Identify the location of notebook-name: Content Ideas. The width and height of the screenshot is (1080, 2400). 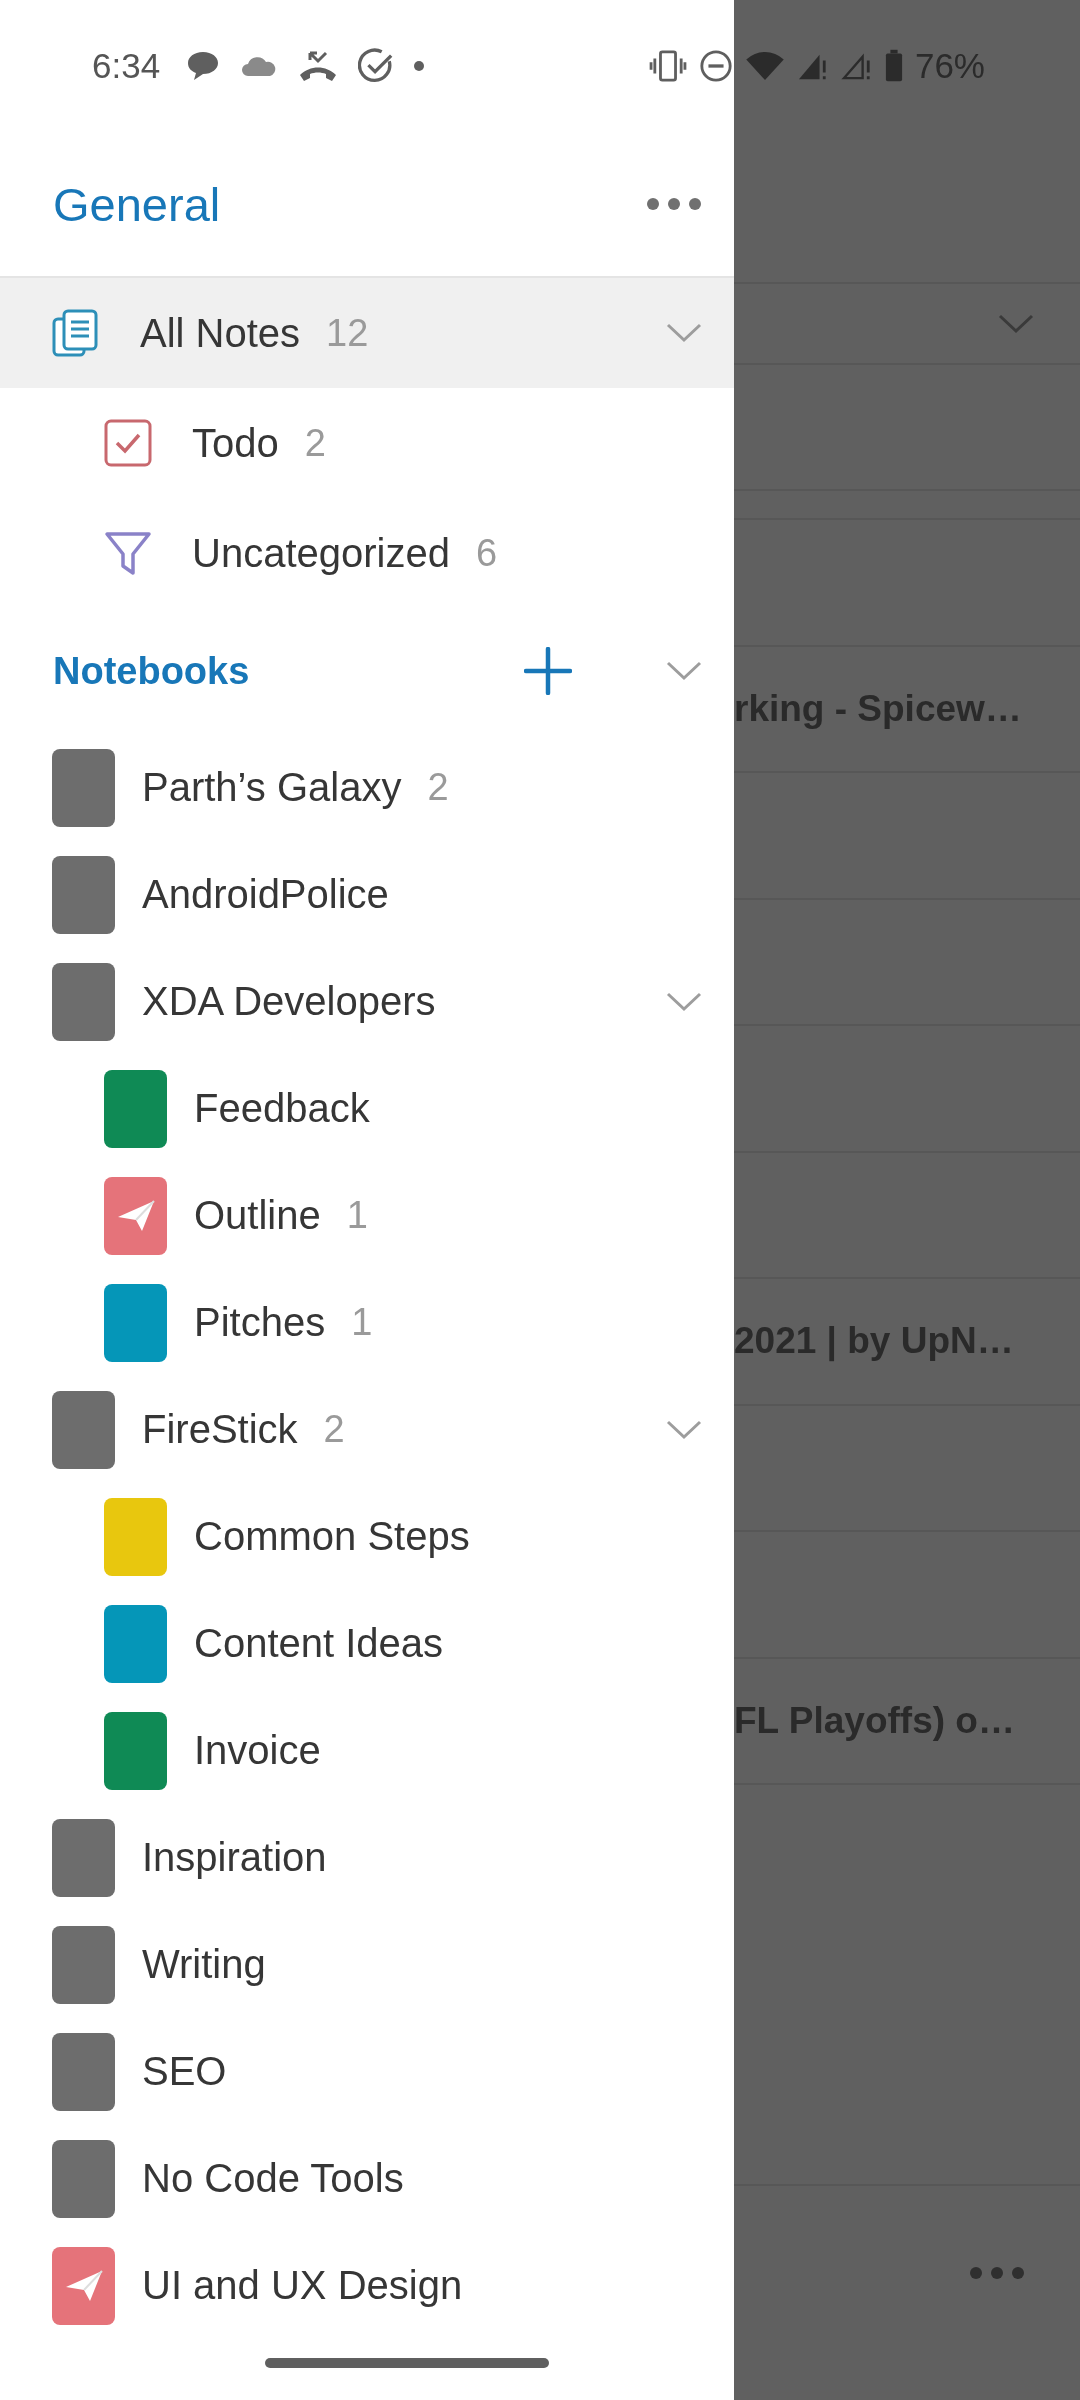
(319, 1643).